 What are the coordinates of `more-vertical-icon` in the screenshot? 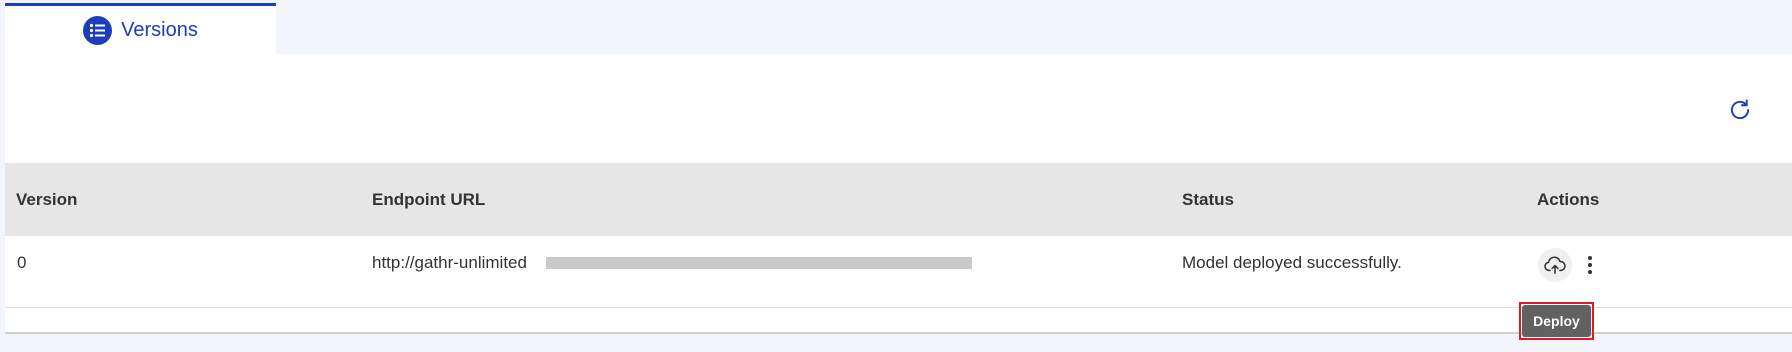 It's located at (1590, 265).